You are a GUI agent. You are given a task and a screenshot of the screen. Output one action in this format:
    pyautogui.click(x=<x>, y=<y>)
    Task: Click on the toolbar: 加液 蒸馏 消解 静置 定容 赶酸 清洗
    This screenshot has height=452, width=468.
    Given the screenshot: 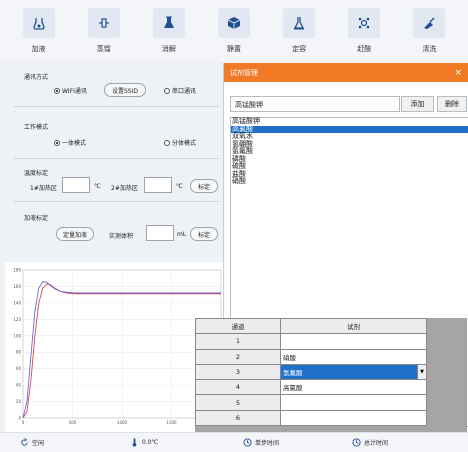 What is the action you would take?
    pyautogui.click(x=234, y=31)
    